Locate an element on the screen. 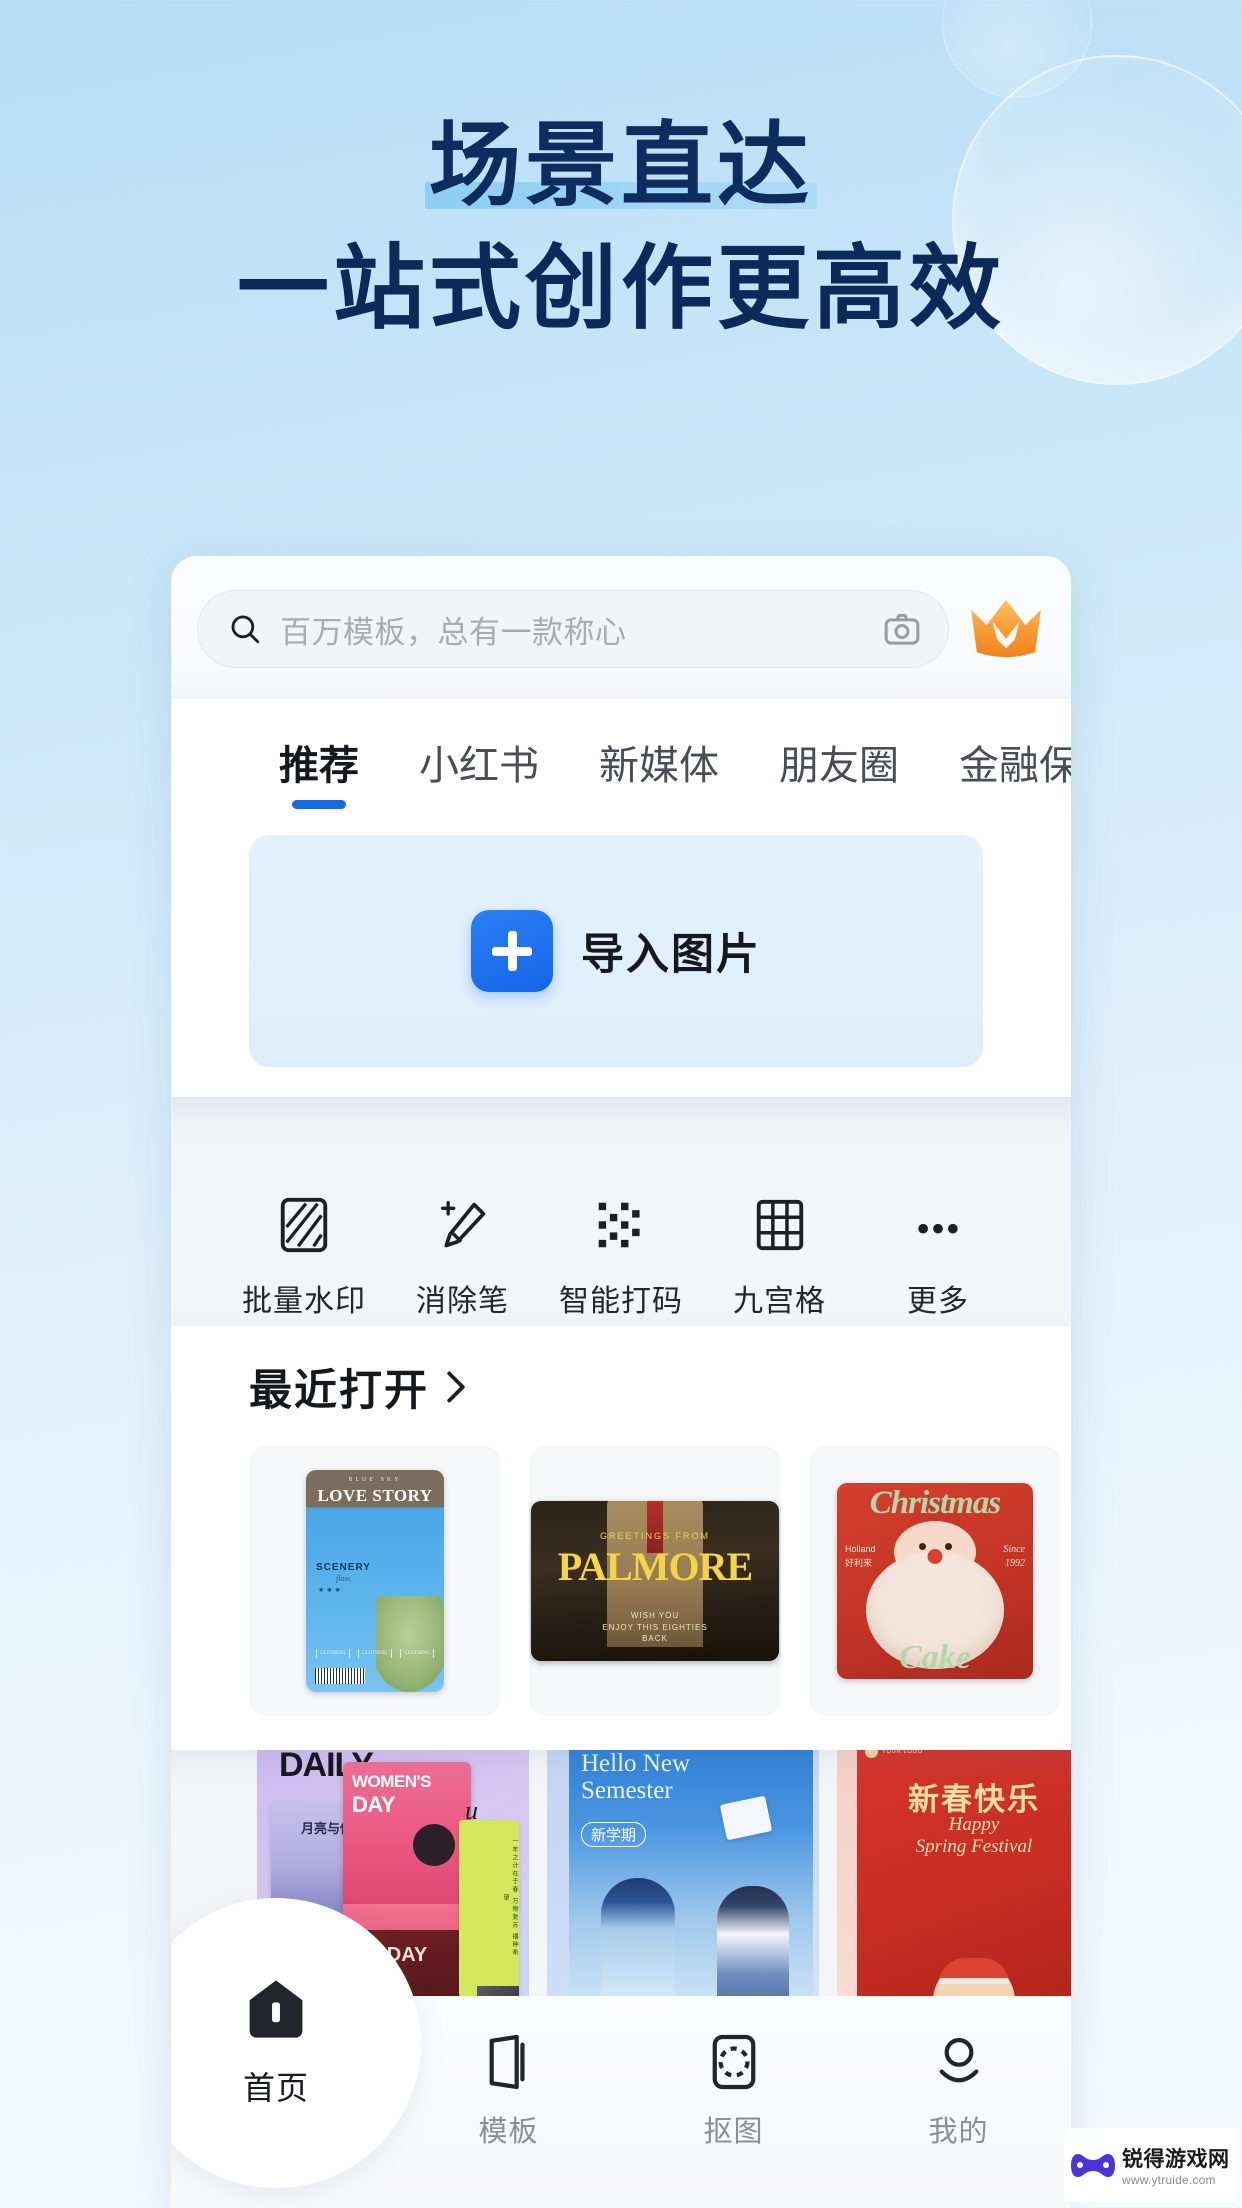 The height and width of the screenshot is (2208, 1242). nav-item-profile: 我的 is located at coordinates (958, 2090).